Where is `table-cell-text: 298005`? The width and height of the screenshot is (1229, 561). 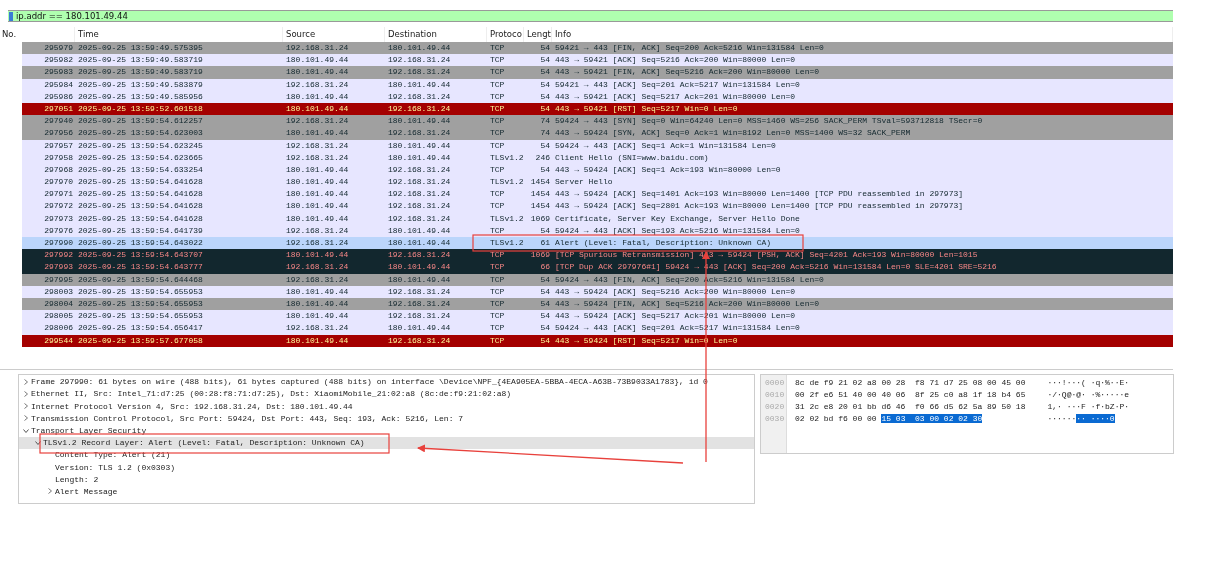 table-cell-text: 298005 is located at coordinates (58, 316).